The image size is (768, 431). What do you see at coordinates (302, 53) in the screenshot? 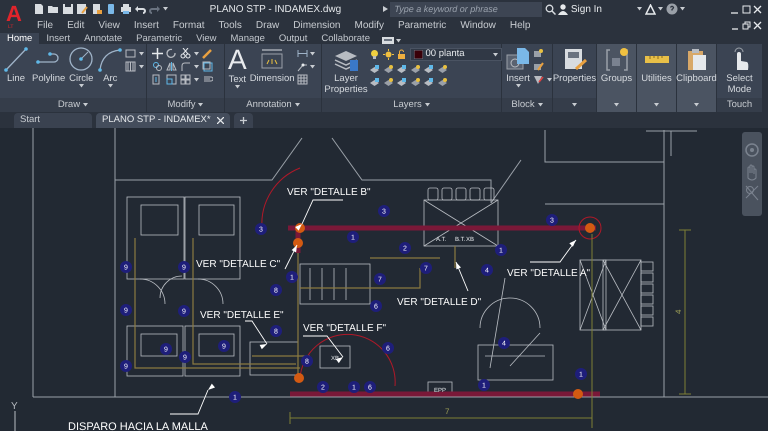
I see `linear-dimension-icon` at bounding box center [302, 53].